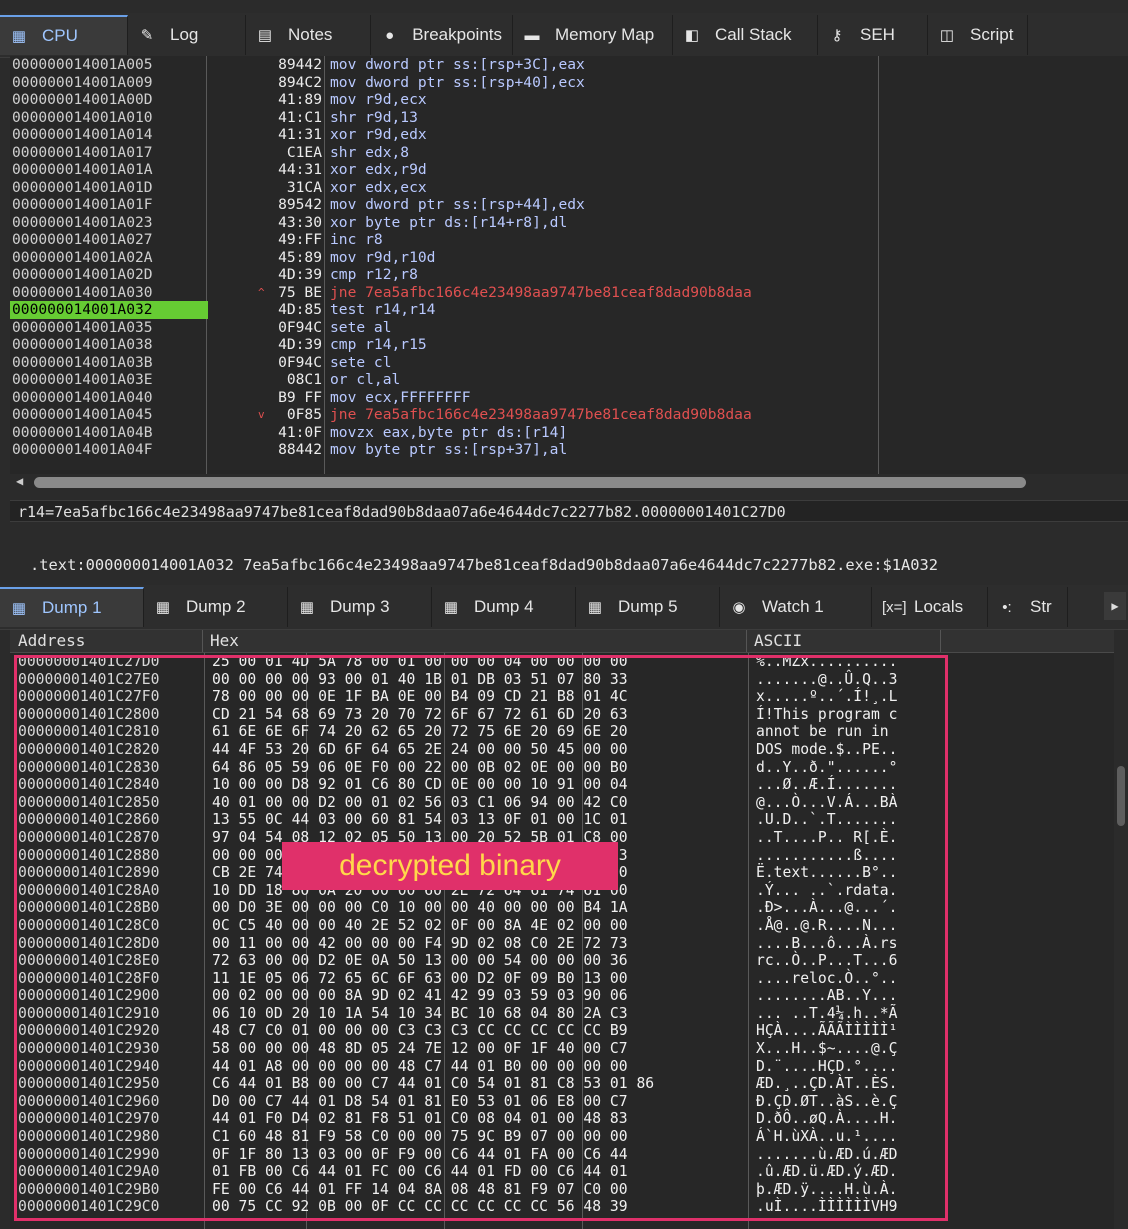 This screenshot has width=1128, height=1229. Describe the element at coordinates (109, 83) in the screenshot. I see `instruction-address: 000000014001A009` at that location.